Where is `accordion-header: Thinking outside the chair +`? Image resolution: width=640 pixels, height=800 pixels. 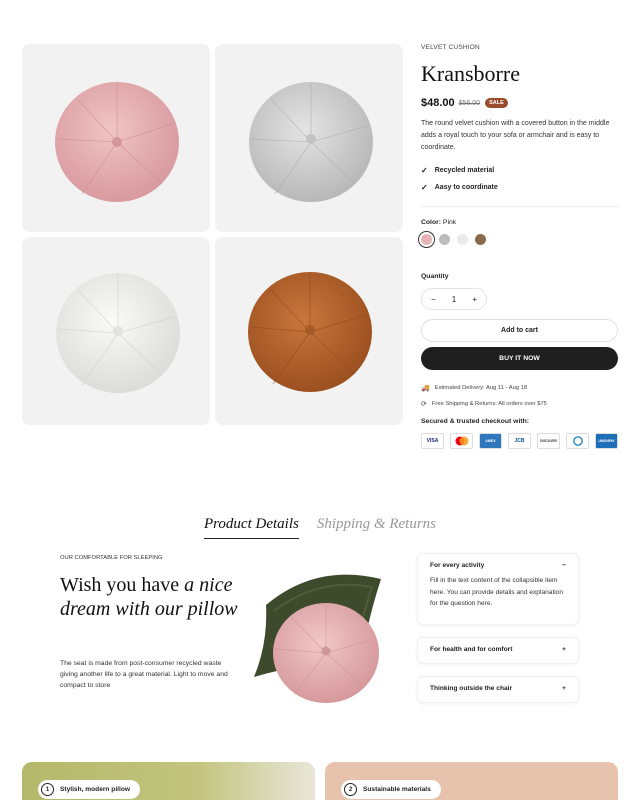
accordion-header: Thinking outside the chair + is located at coordinates (498, 688).